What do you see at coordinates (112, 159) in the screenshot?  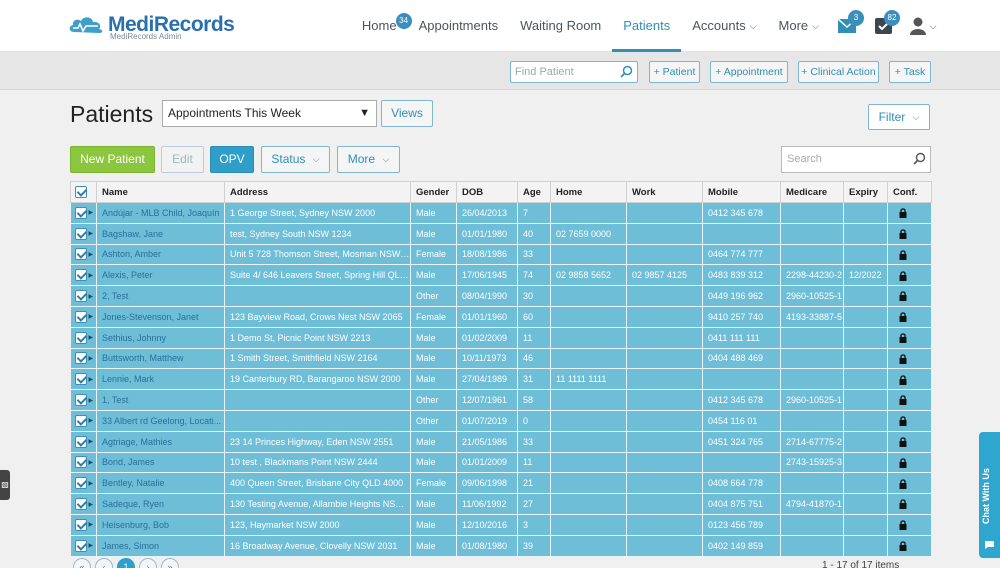 I see `new-patient-button: New Patient` at bounding box center [112, 159].